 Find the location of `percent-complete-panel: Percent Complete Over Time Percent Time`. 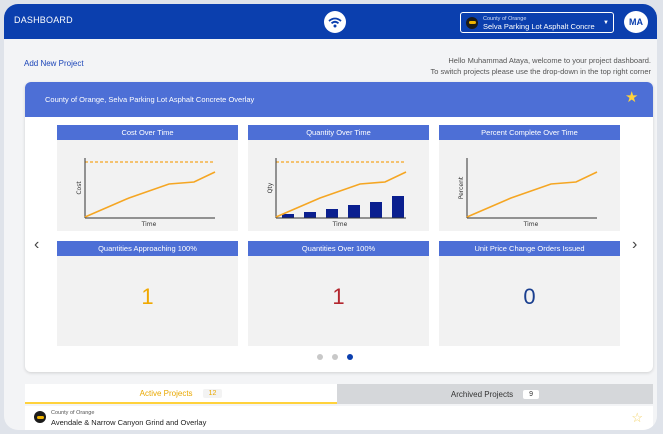

percent-complete-panel: Percent Complete Over Time Percent Time is located at coordinates (529, 178).